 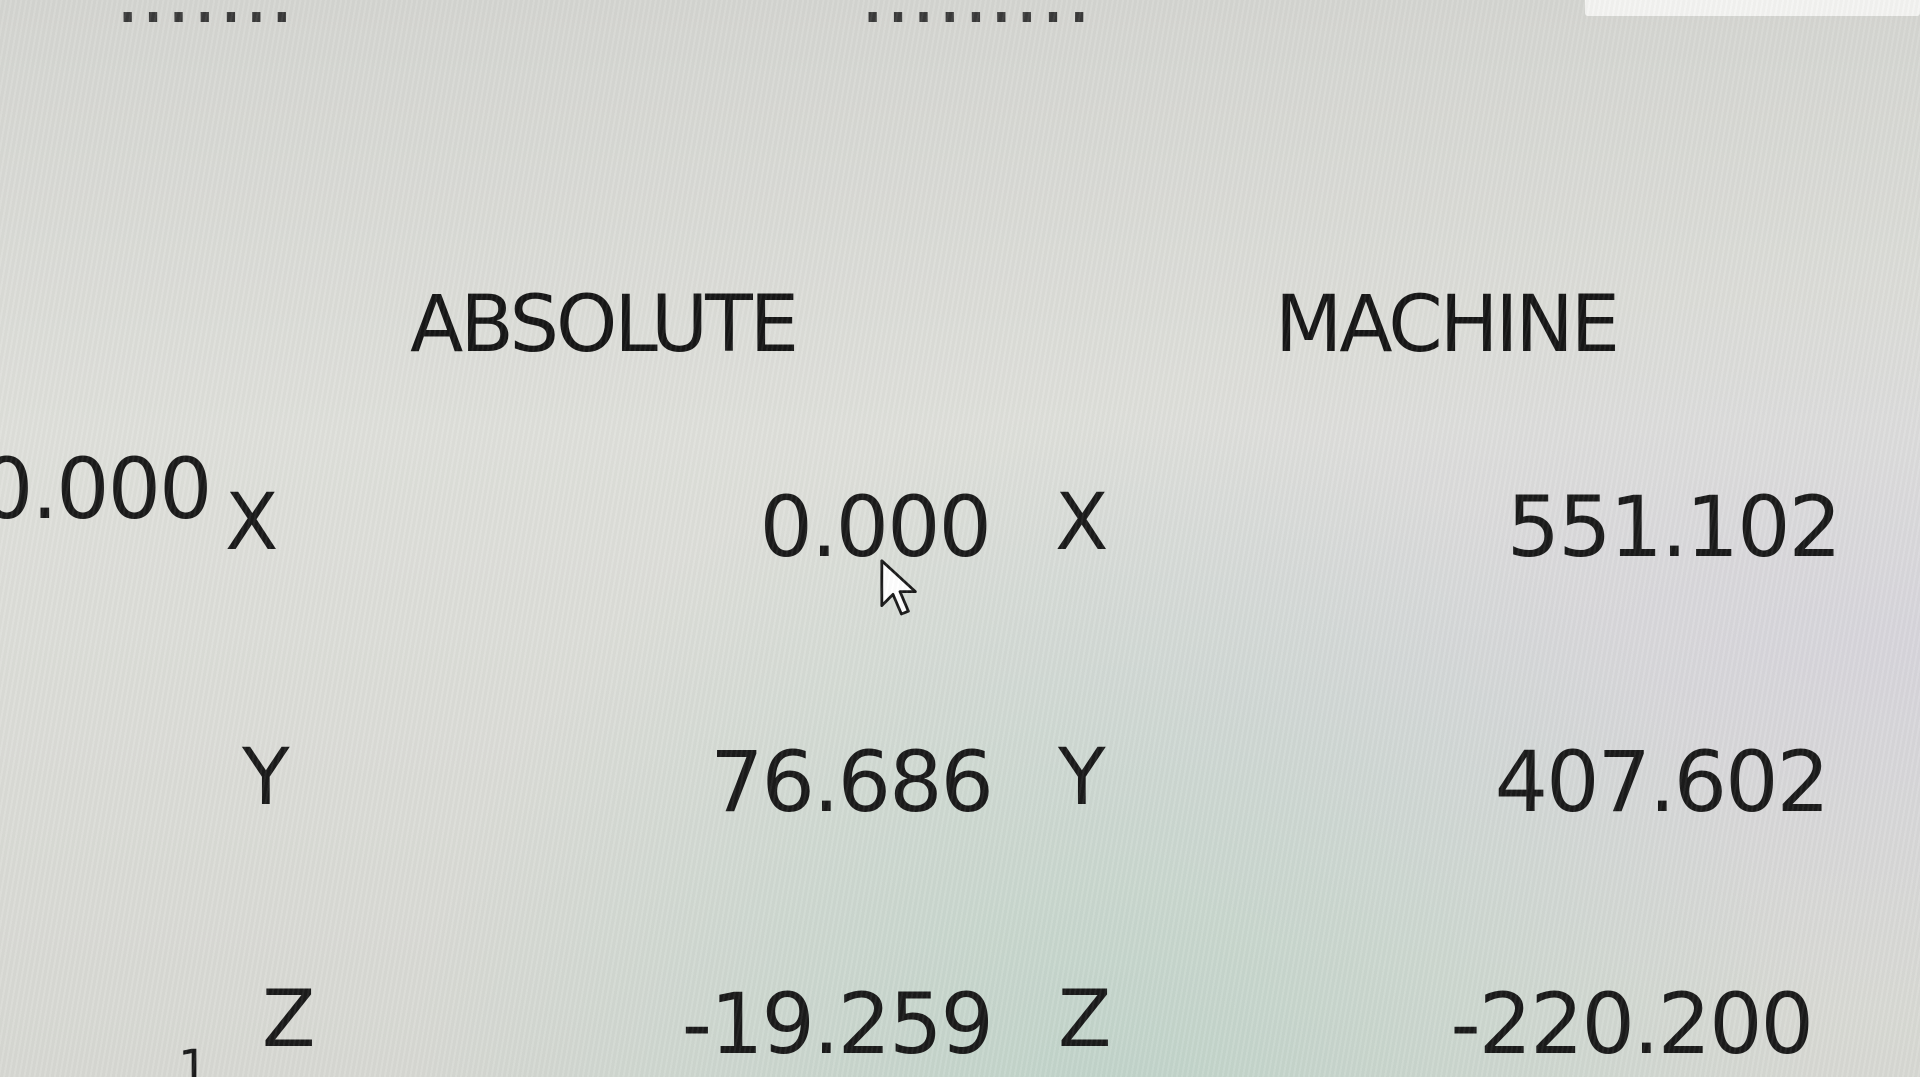 I want to click on top-status-bar: ...:... ...:...:., so click(x=960, y=20).